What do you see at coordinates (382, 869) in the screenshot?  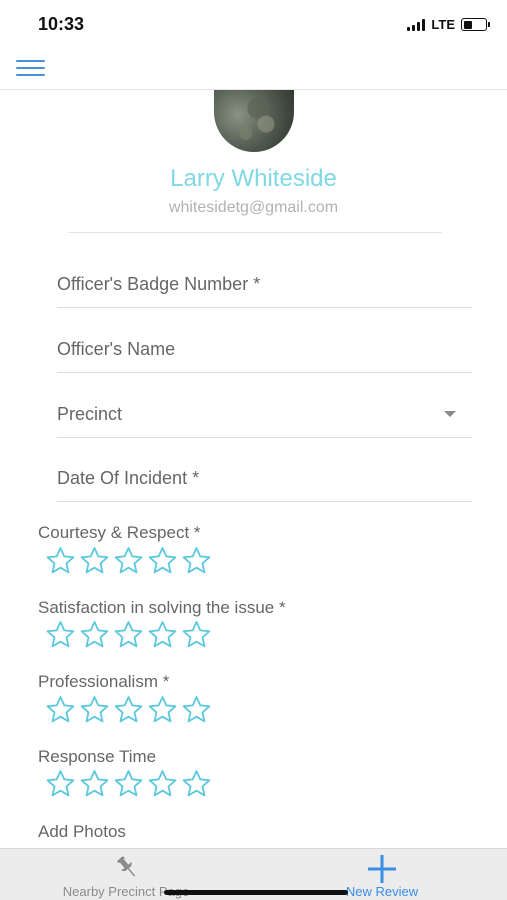 I see `plus-icon` at bounding box center [382, 869].